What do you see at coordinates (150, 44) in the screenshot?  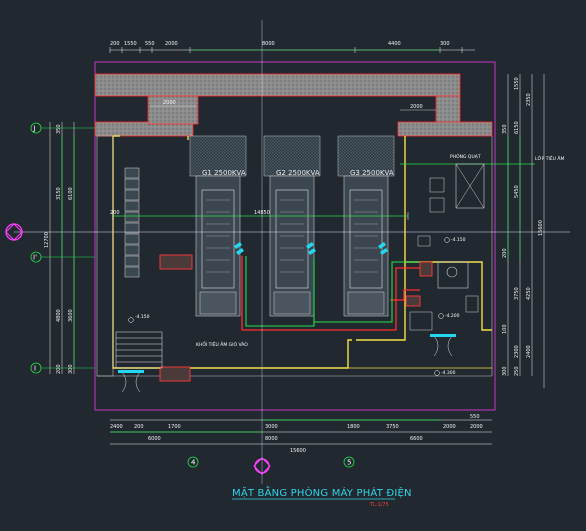 I see `dim-top-3: 550` at bounding box center [150, 44].